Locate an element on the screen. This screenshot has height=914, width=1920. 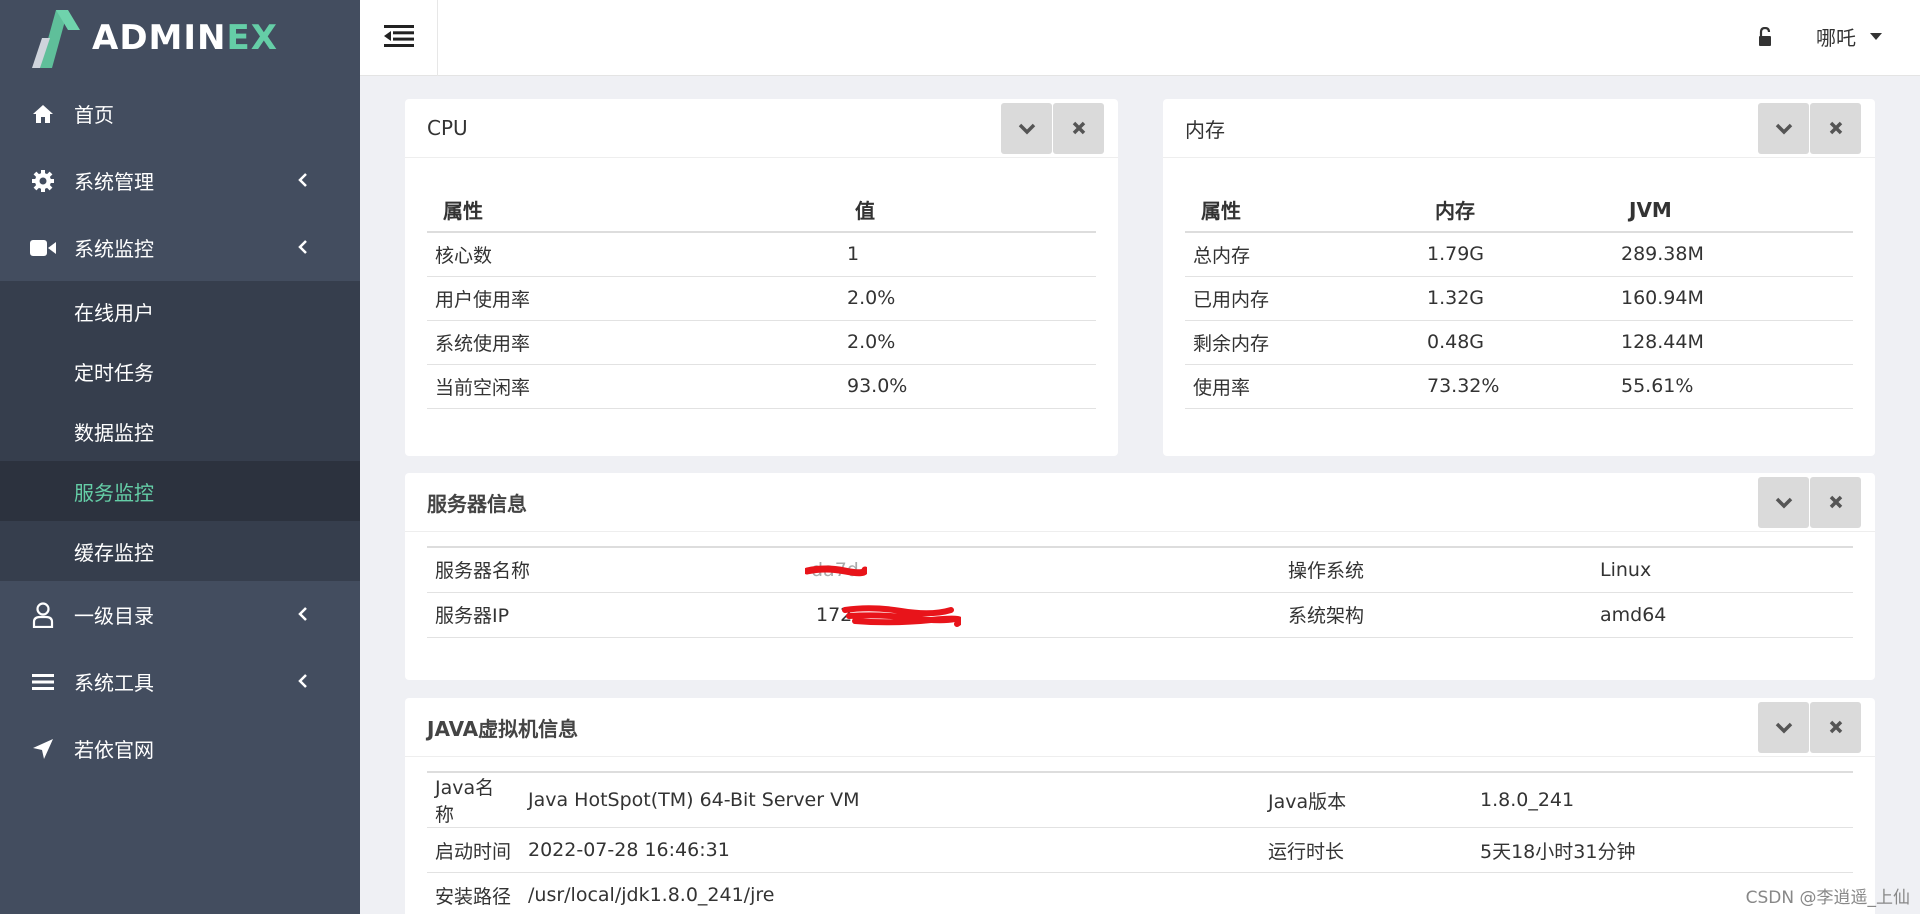
top-header: 哪吒 is located at coordinates (1140, 38).